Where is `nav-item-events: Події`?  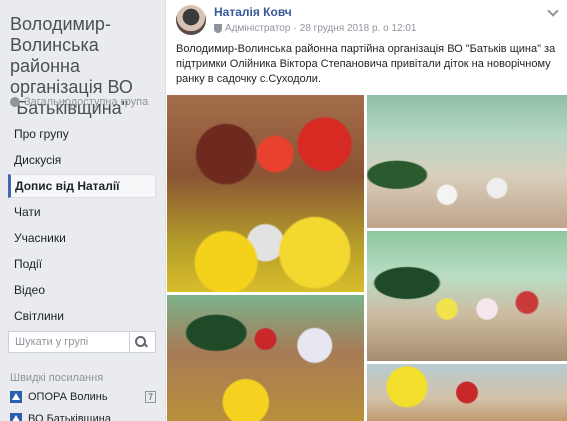 nav-item-events: Події is located at coordinates (82, 264).